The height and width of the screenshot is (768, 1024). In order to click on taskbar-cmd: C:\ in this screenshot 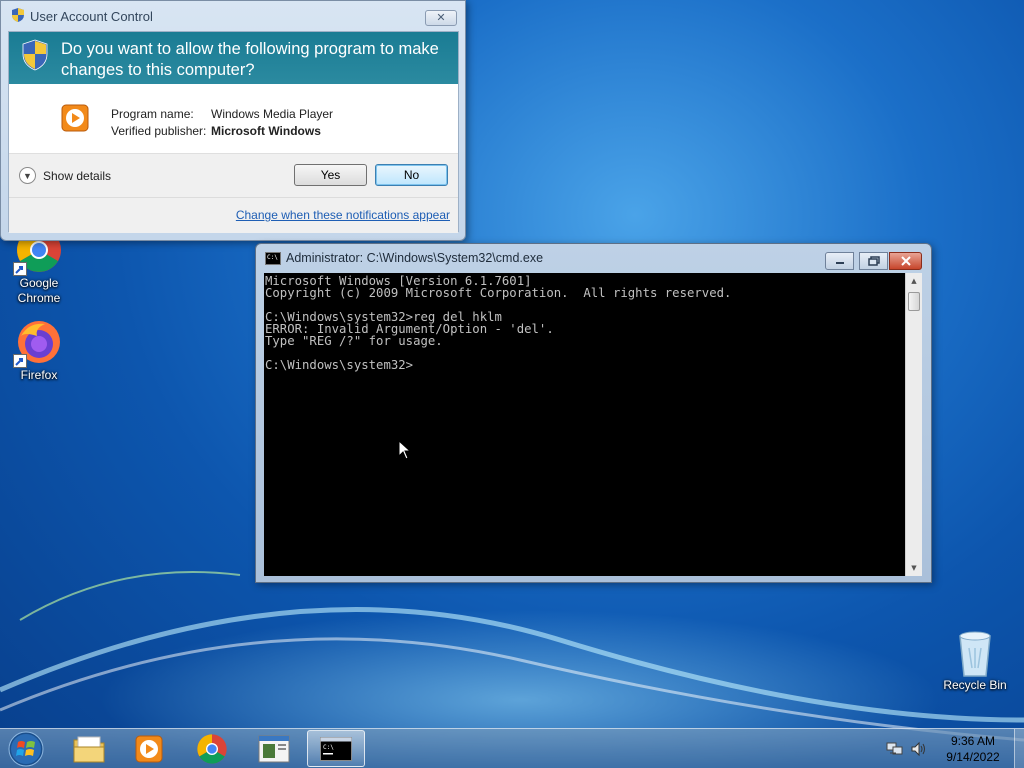, I will do `click(336, 748)`.